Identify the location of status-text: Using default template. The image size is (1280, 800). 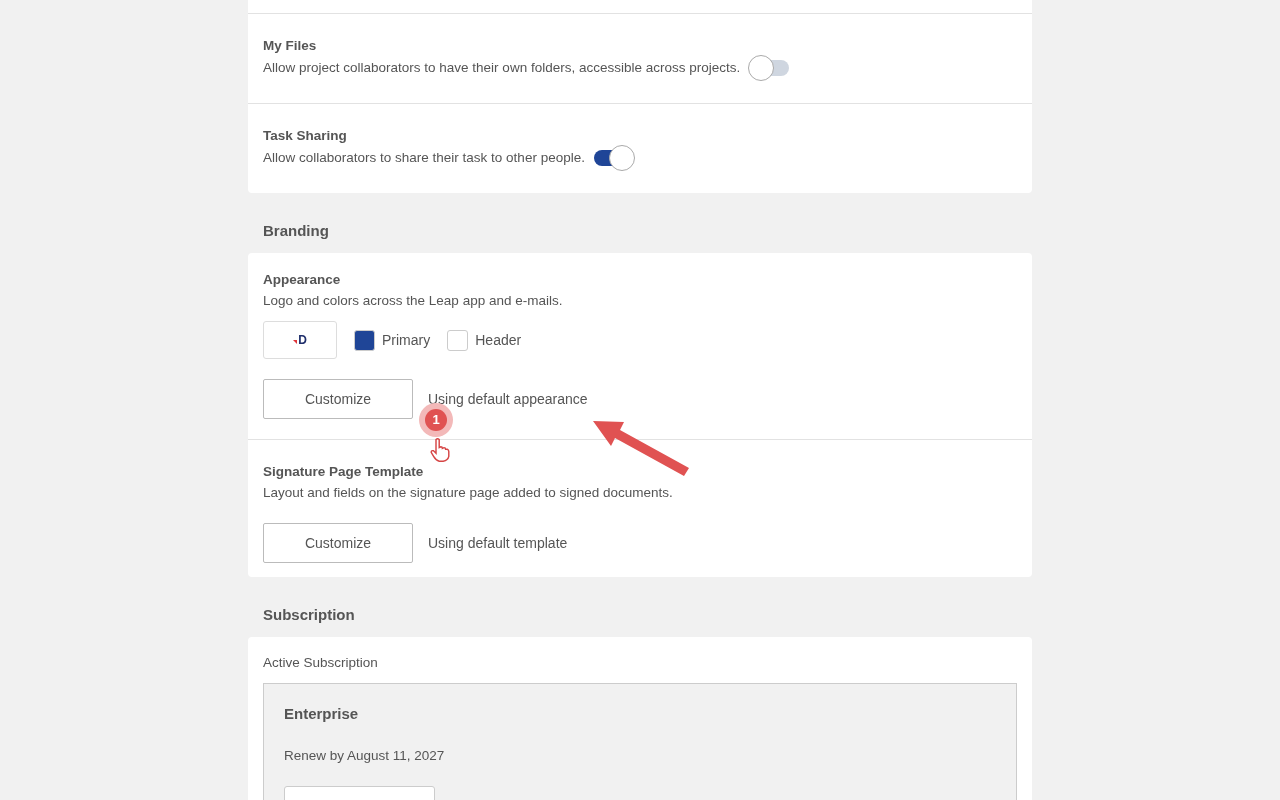
(498, 543).